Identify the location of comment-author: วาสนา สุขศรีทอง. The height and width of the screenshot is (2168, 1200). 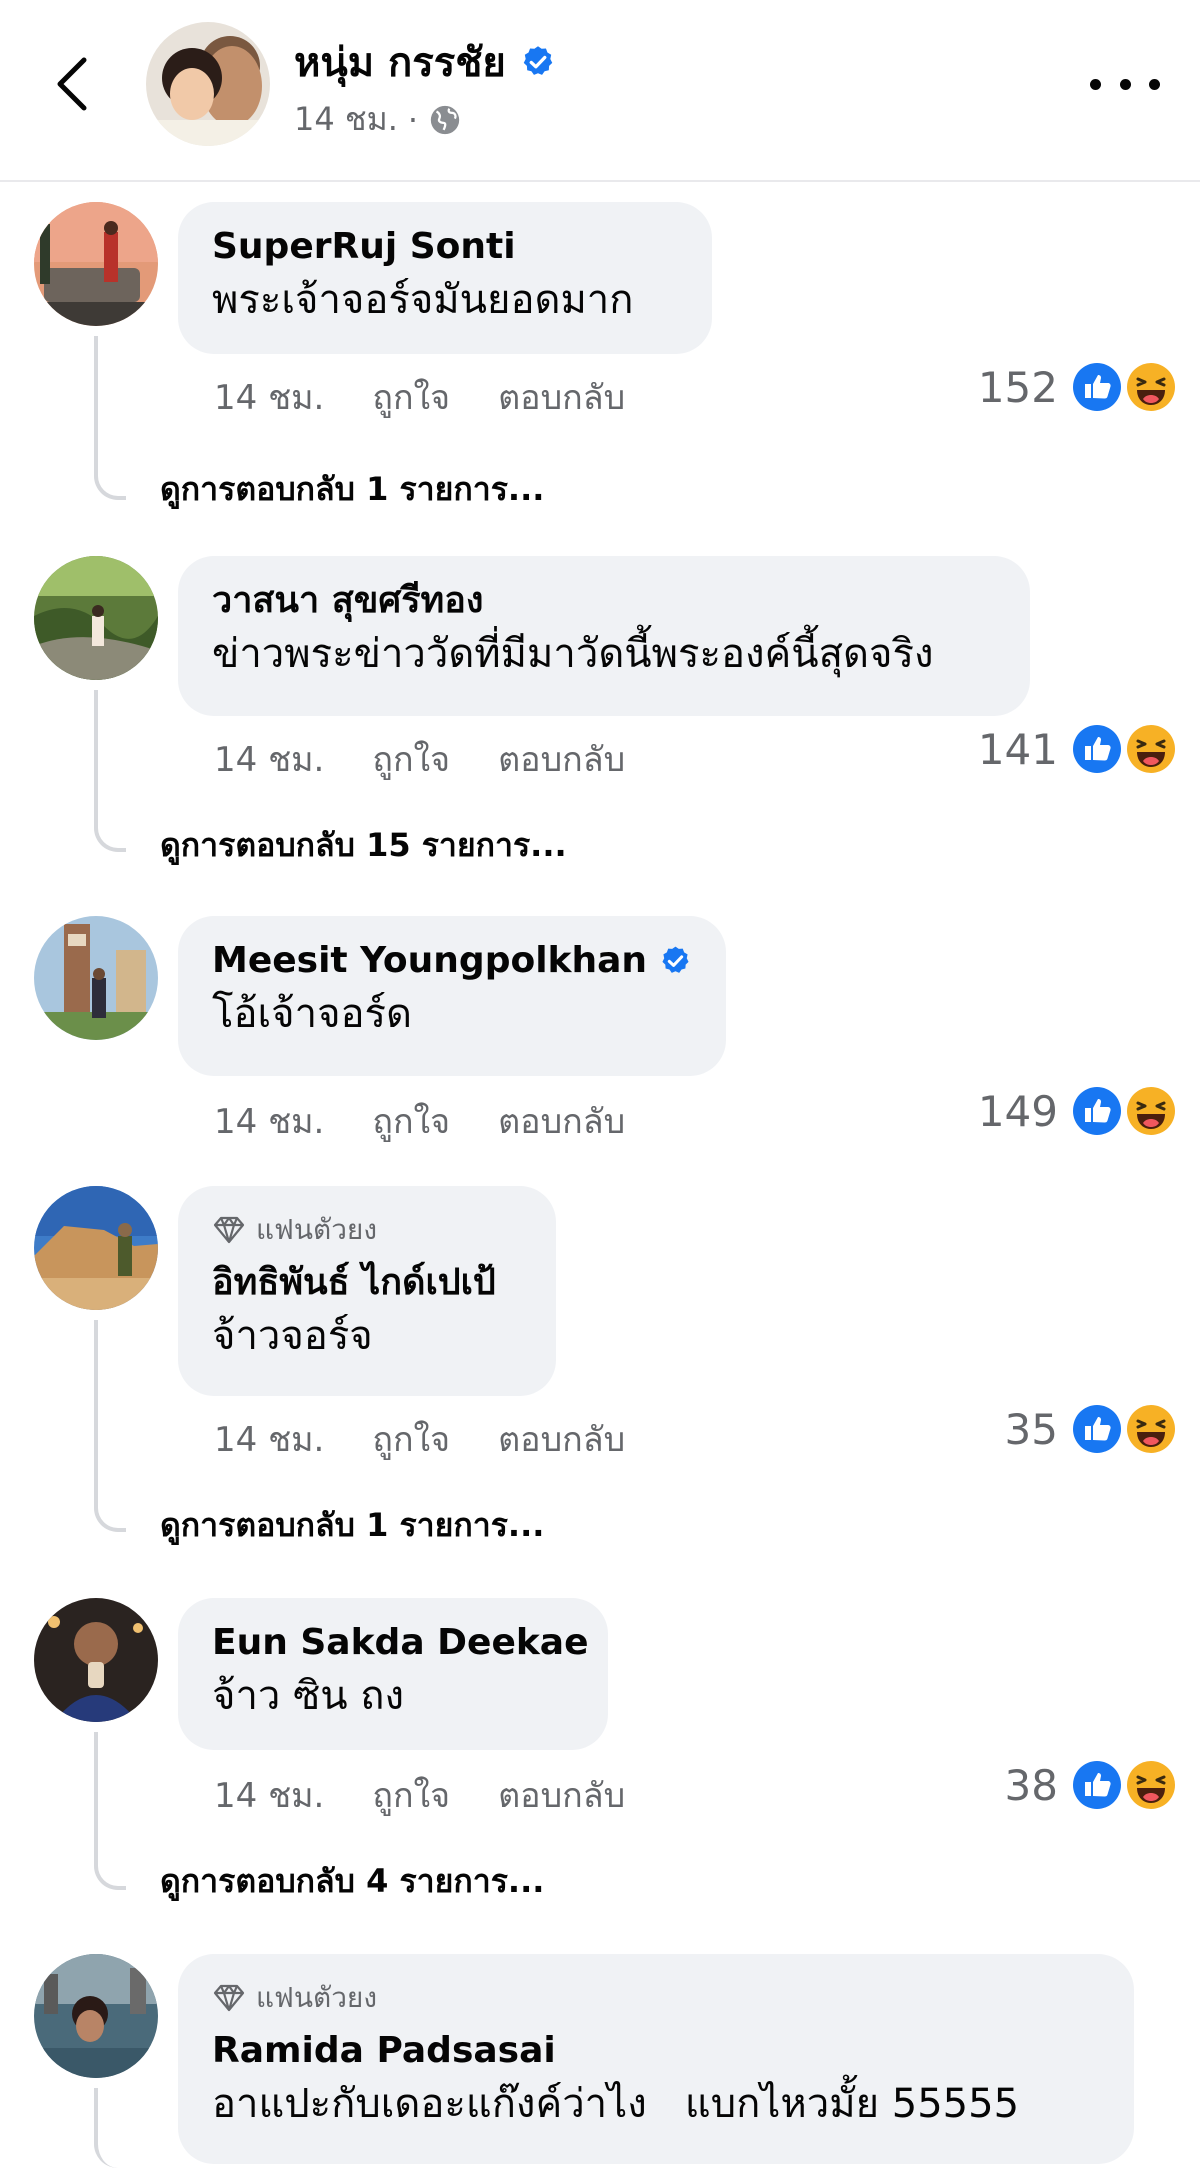
(347, 601).